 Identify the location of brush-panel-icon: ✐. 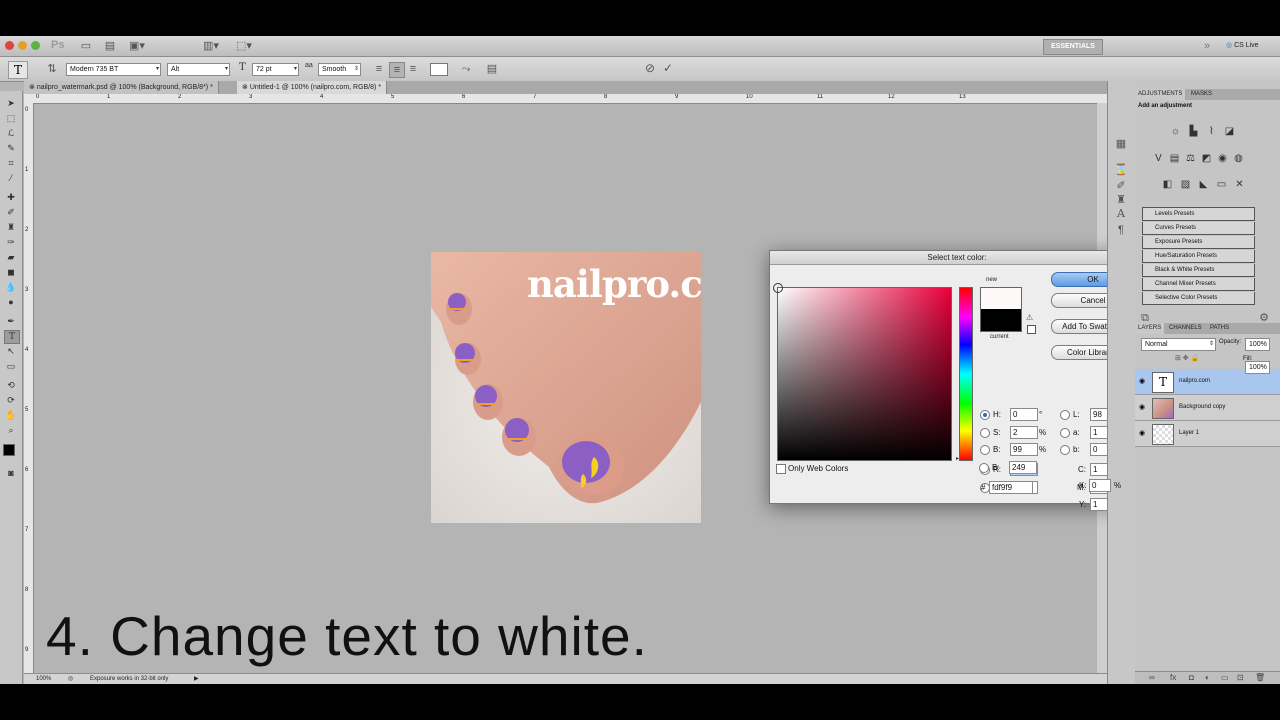
(1121, 186).